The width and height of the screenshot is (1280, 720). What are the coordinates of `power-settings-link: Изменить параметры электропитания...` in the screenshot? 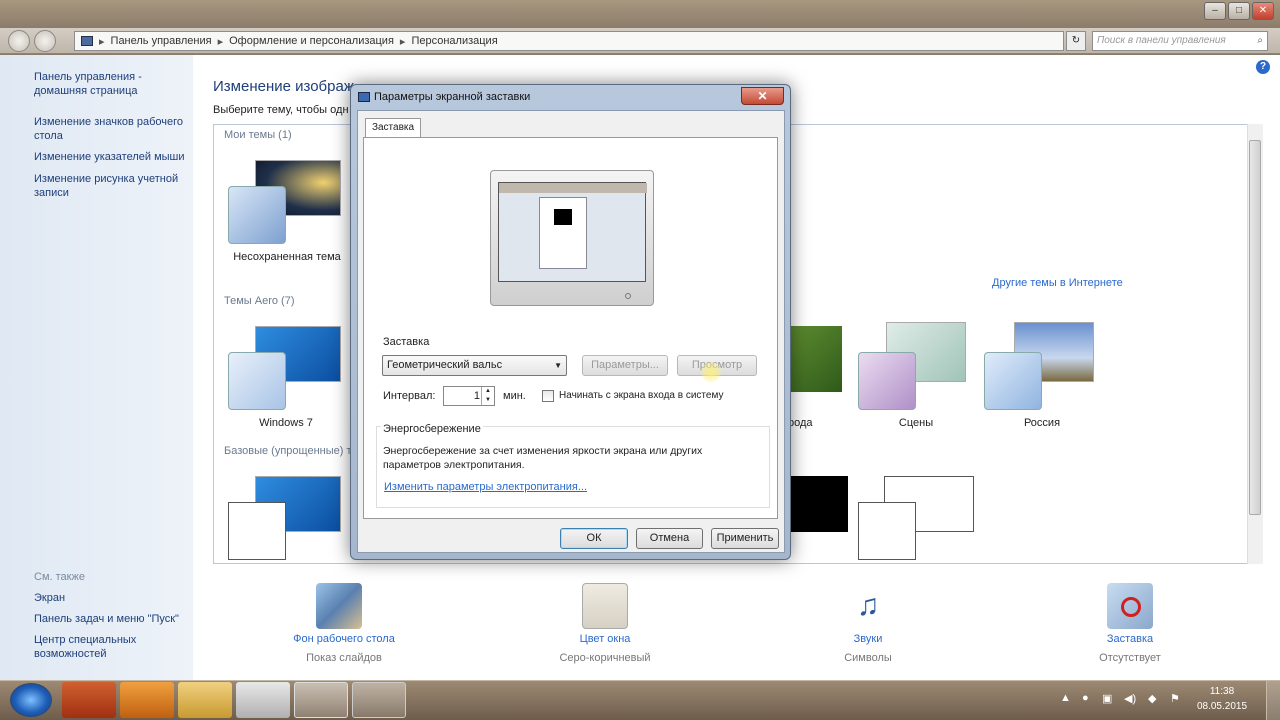 It's located at (485, 487).